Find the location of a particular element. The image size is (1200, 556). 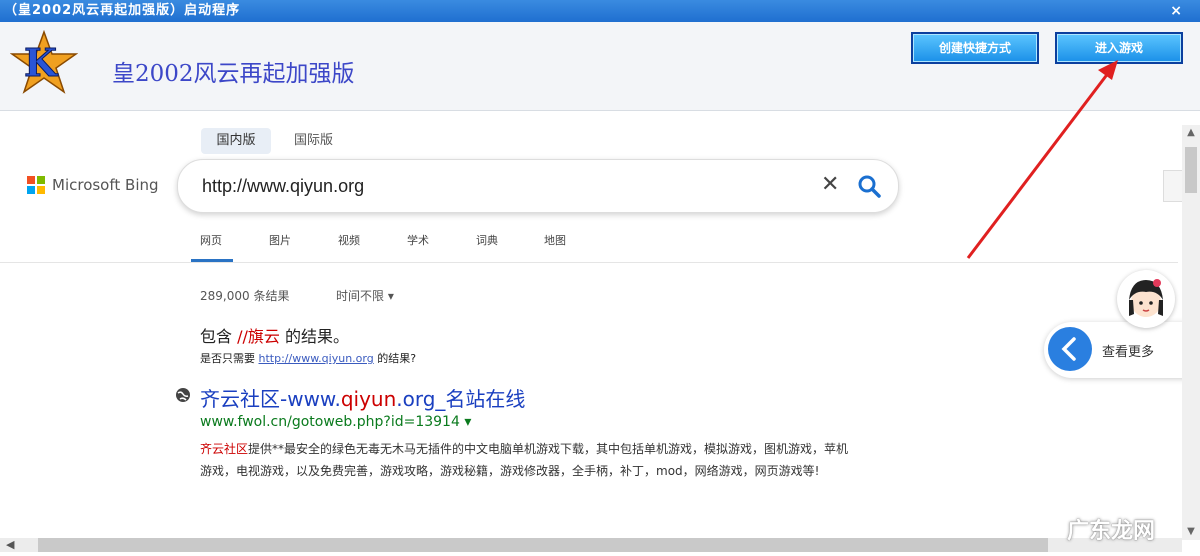

tab-international: 国际版 is located at coordinates (313, 141).